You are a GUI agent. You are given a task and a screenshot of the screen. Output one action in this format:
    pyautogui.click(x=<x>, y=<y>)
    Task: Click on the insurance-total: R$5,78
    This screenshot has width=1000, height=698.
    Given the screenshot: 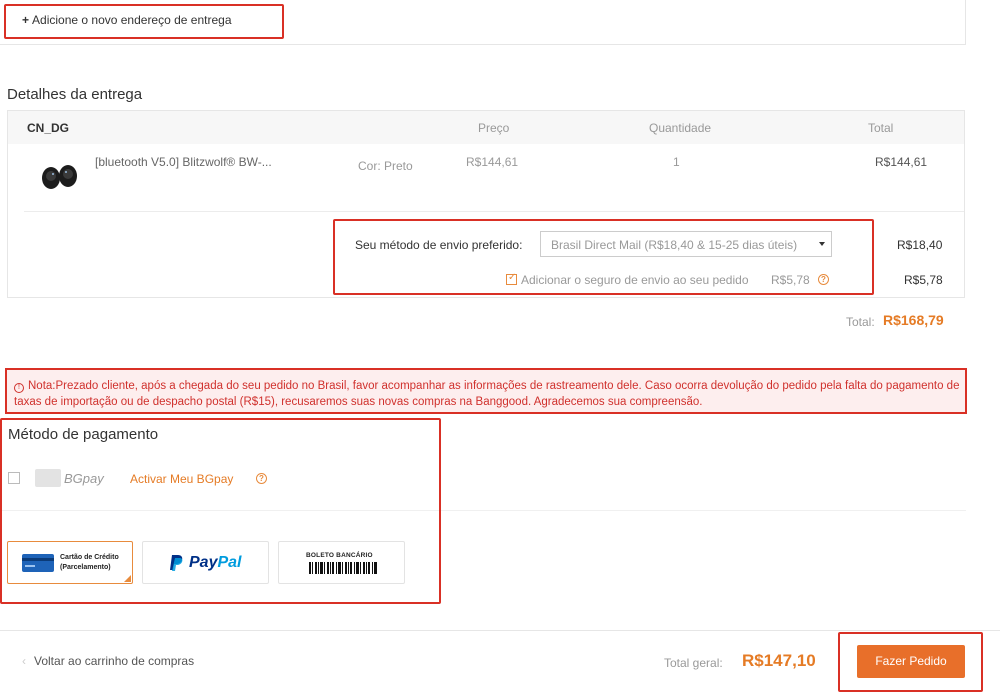 What is the action you would take?
    pyautogui.click(x=923, y=280)
    